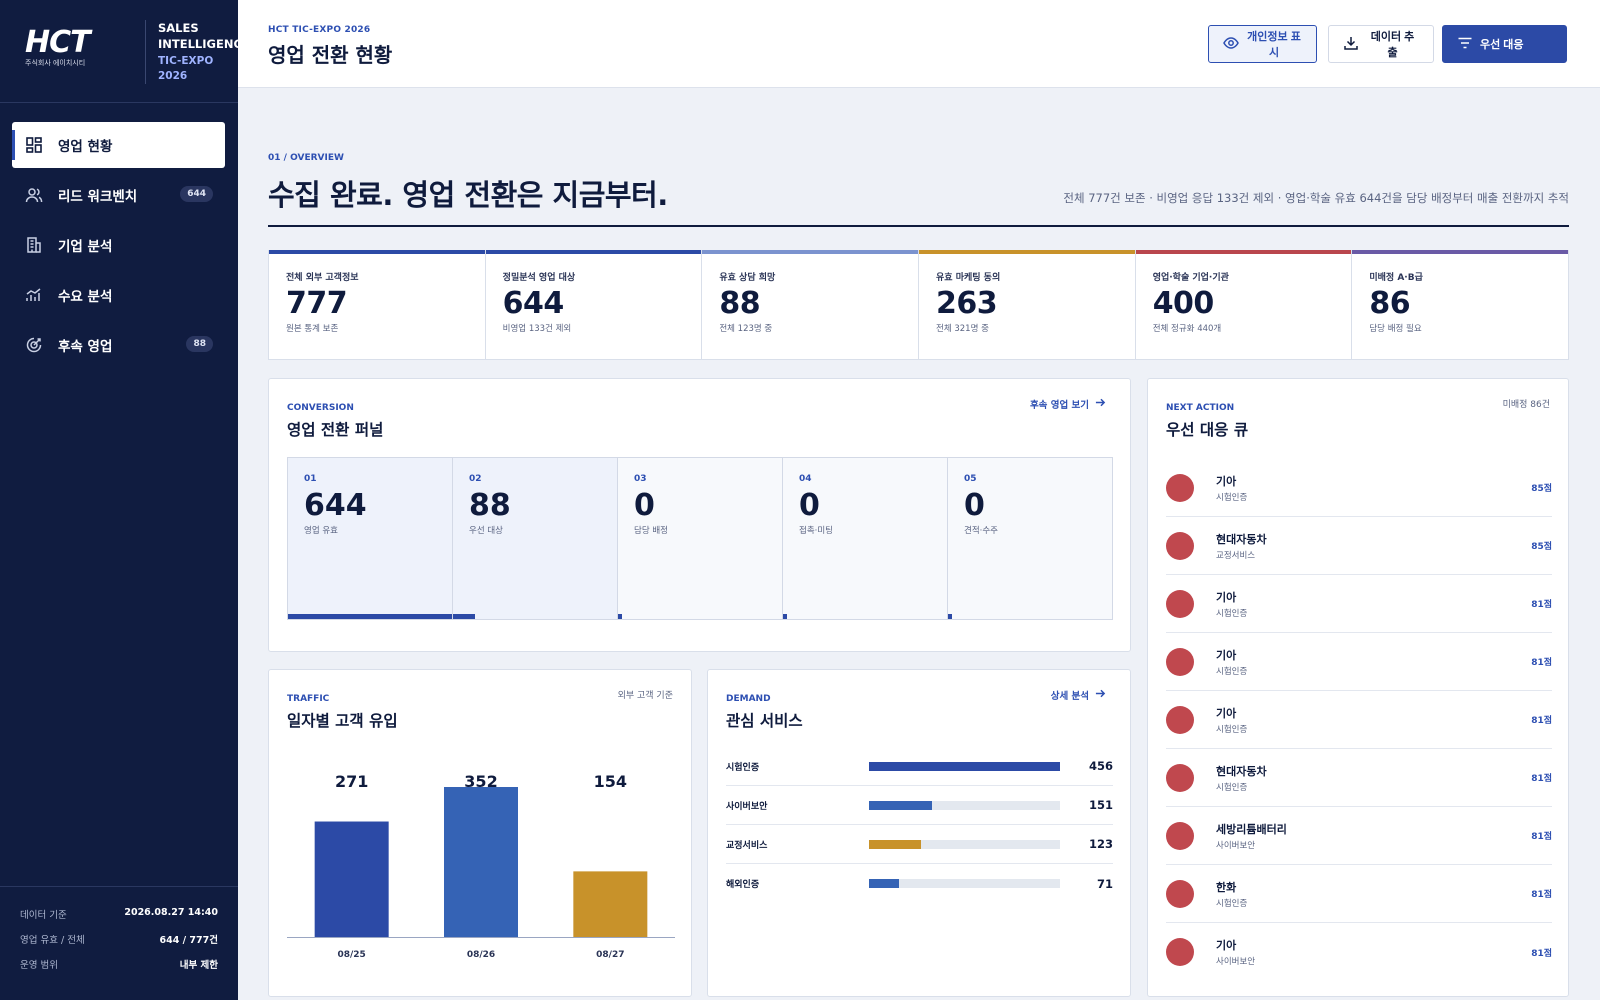 This screenshot has width=1600, height=1000. I want to click on footer-label: 영업 유효 / 전체, so click(52, 940).